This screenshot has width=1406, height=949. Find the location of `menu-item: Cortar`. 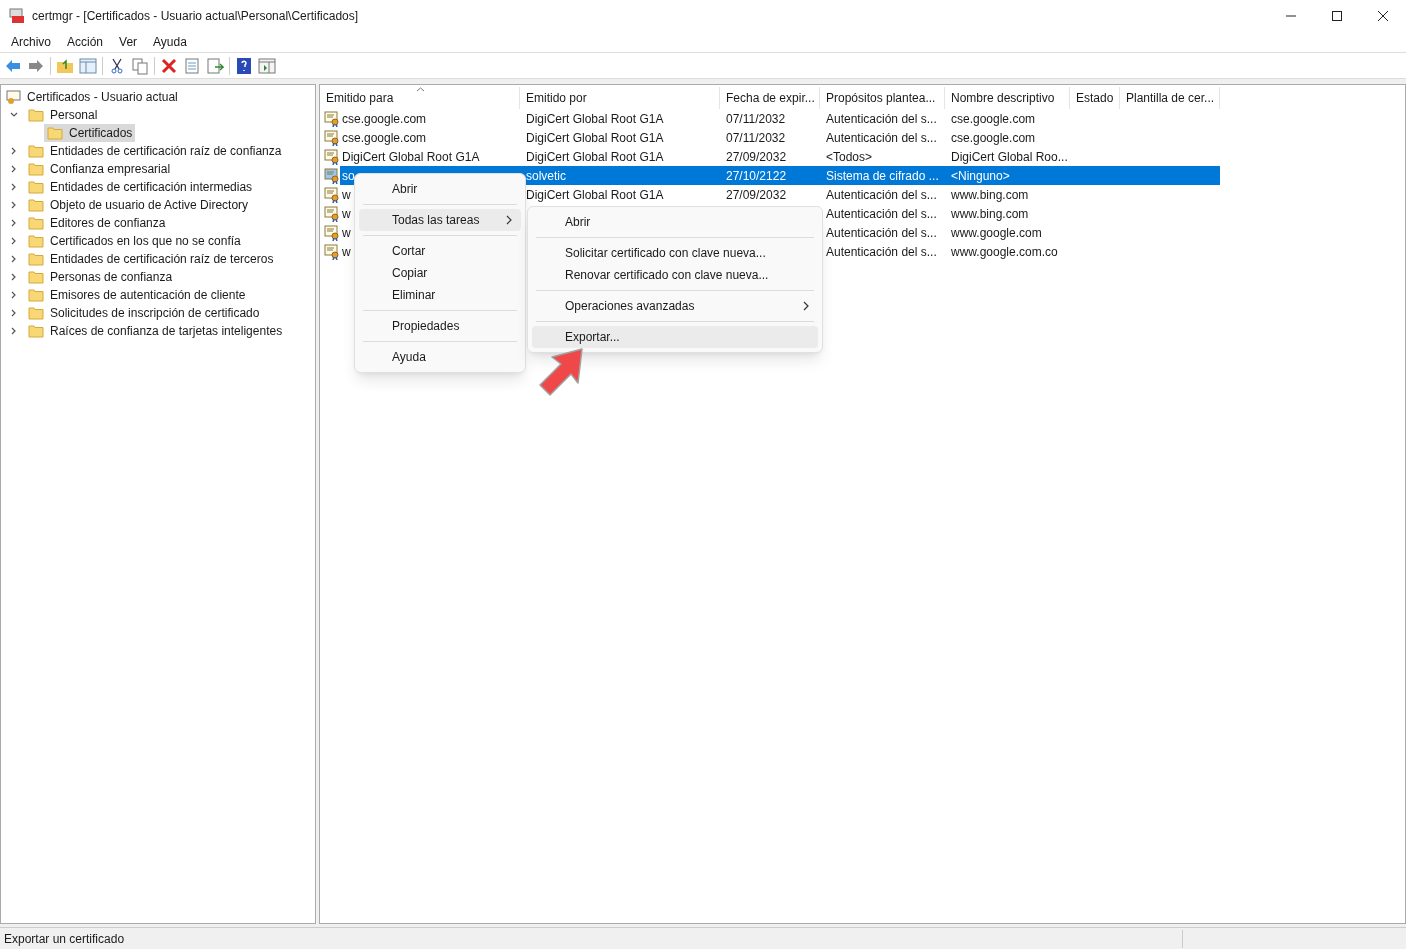

menu-item: Cortar is located at coordinates (440, 251).